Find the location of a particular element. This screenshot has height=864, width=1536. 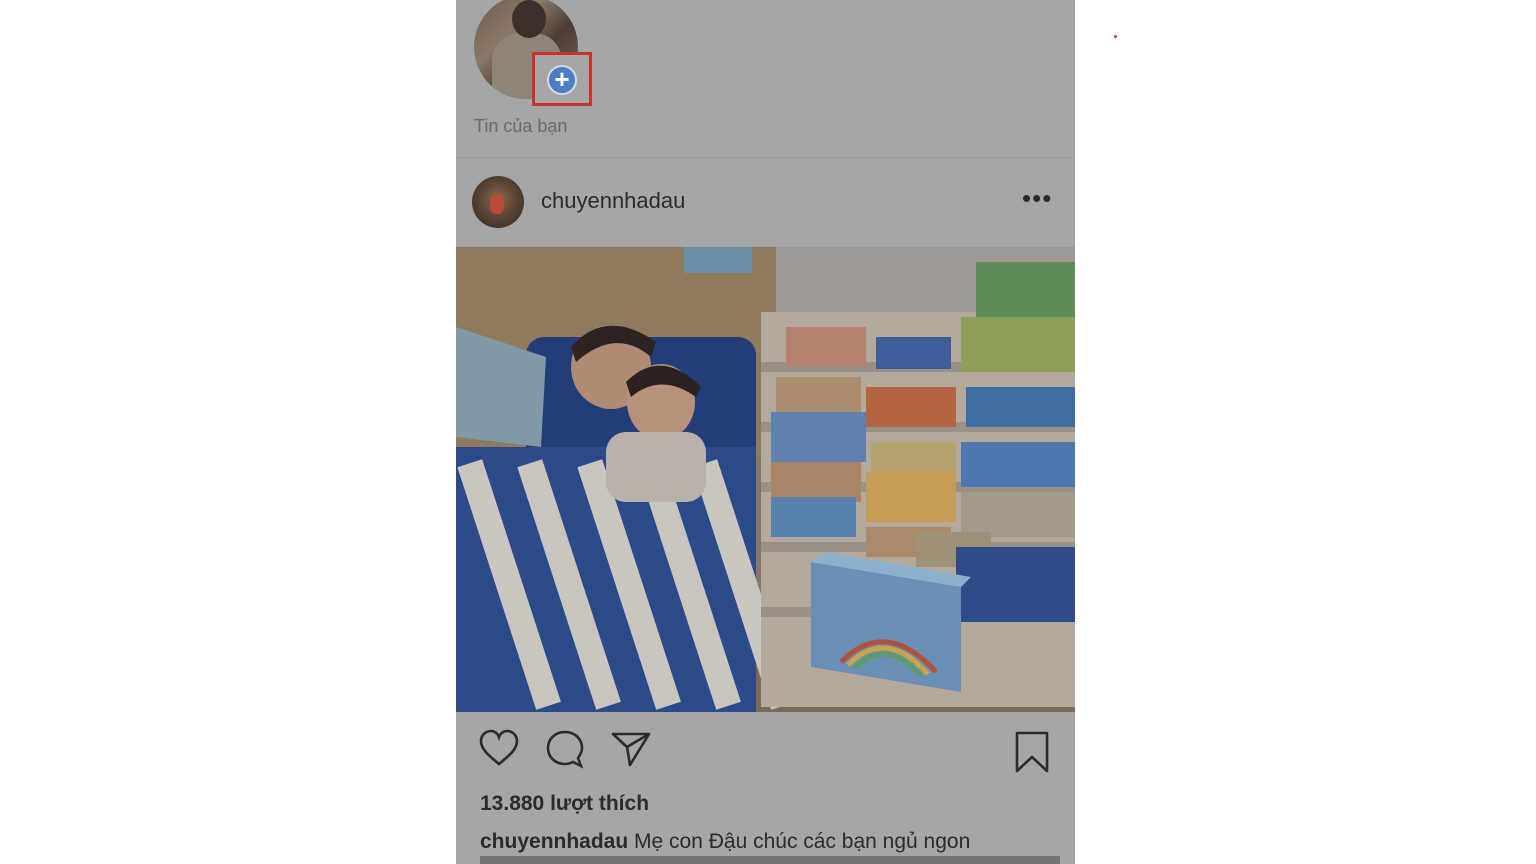

avatar-figure is located at coordinates (497, 204).